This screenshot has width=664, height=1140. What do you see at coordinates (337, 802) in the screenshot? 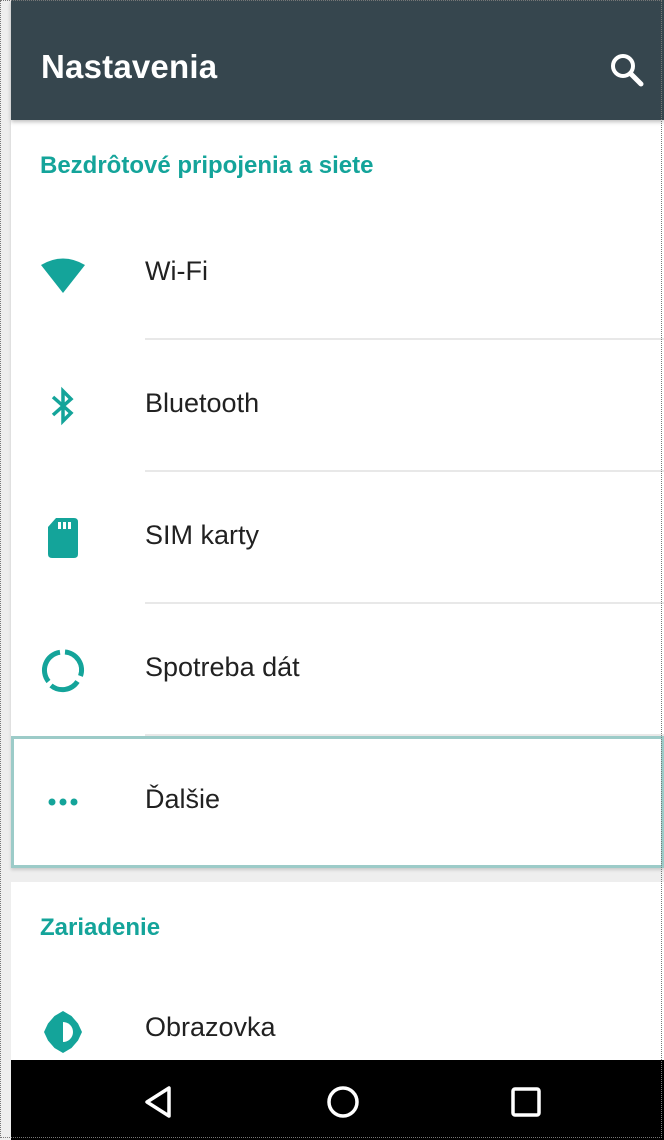
I see `settings-item-more: Ďalšie` at bounding box center [337, 802].